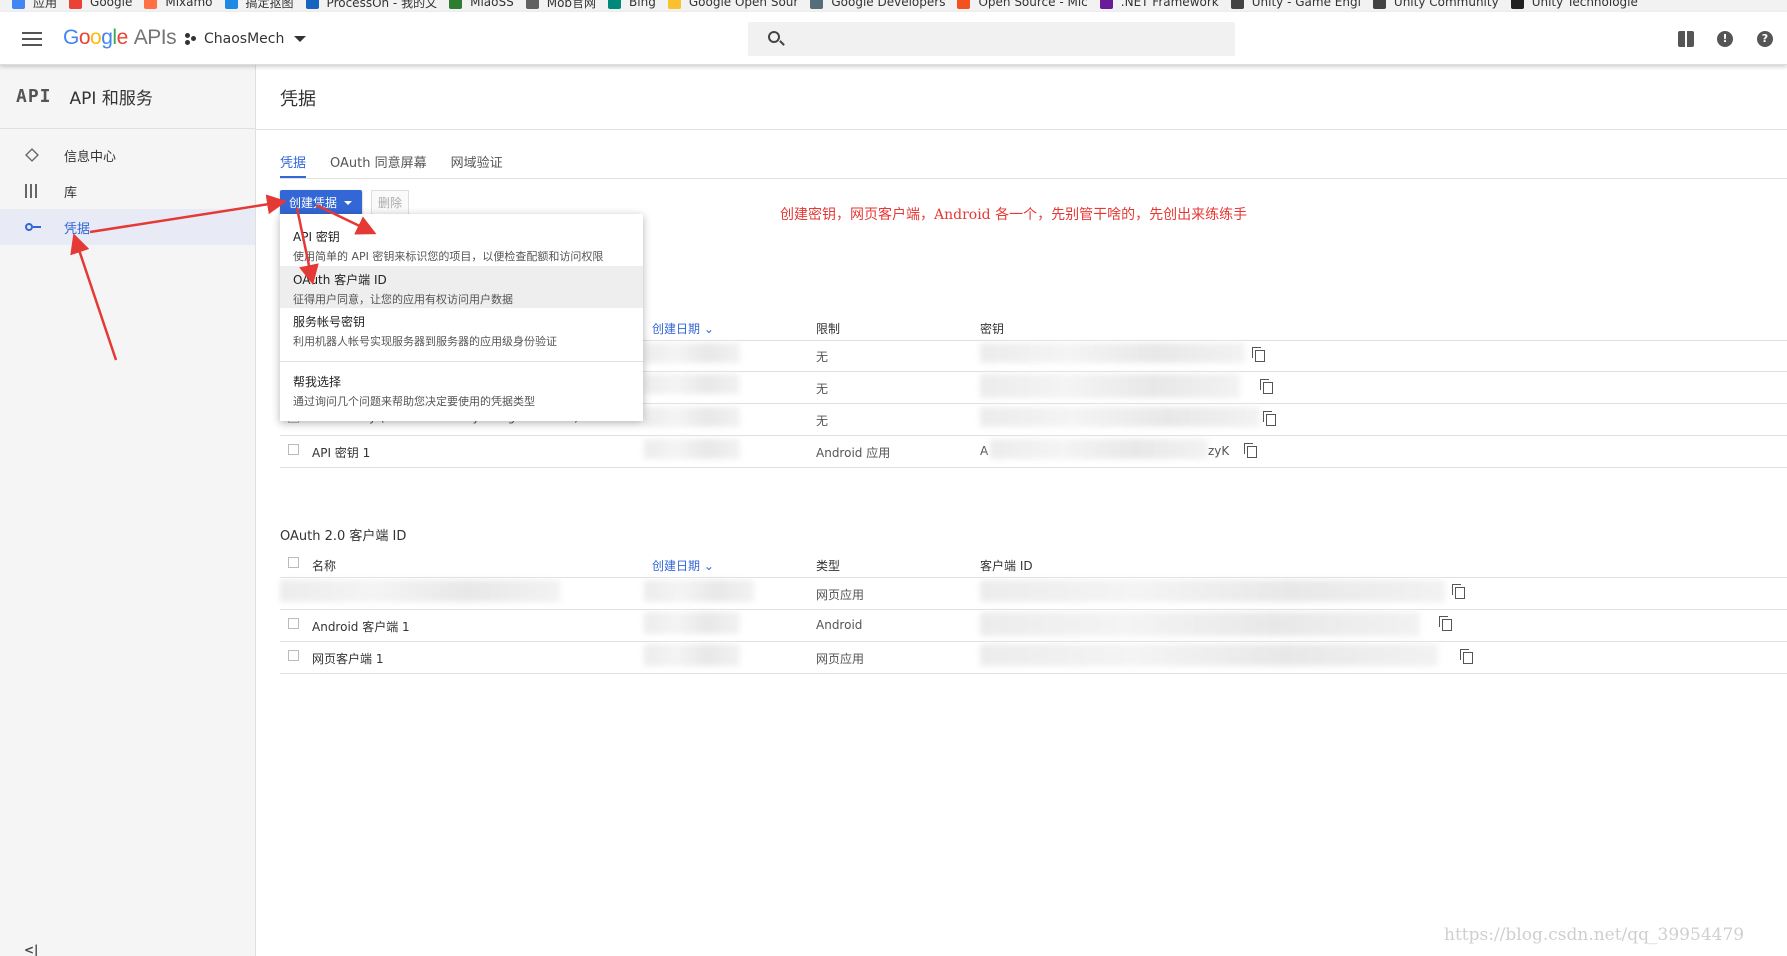 This screenshot has width=1787, height=956. I want to click on oauth-section-title: OAuth 2.0 客户端 ID, so click(343, 536).